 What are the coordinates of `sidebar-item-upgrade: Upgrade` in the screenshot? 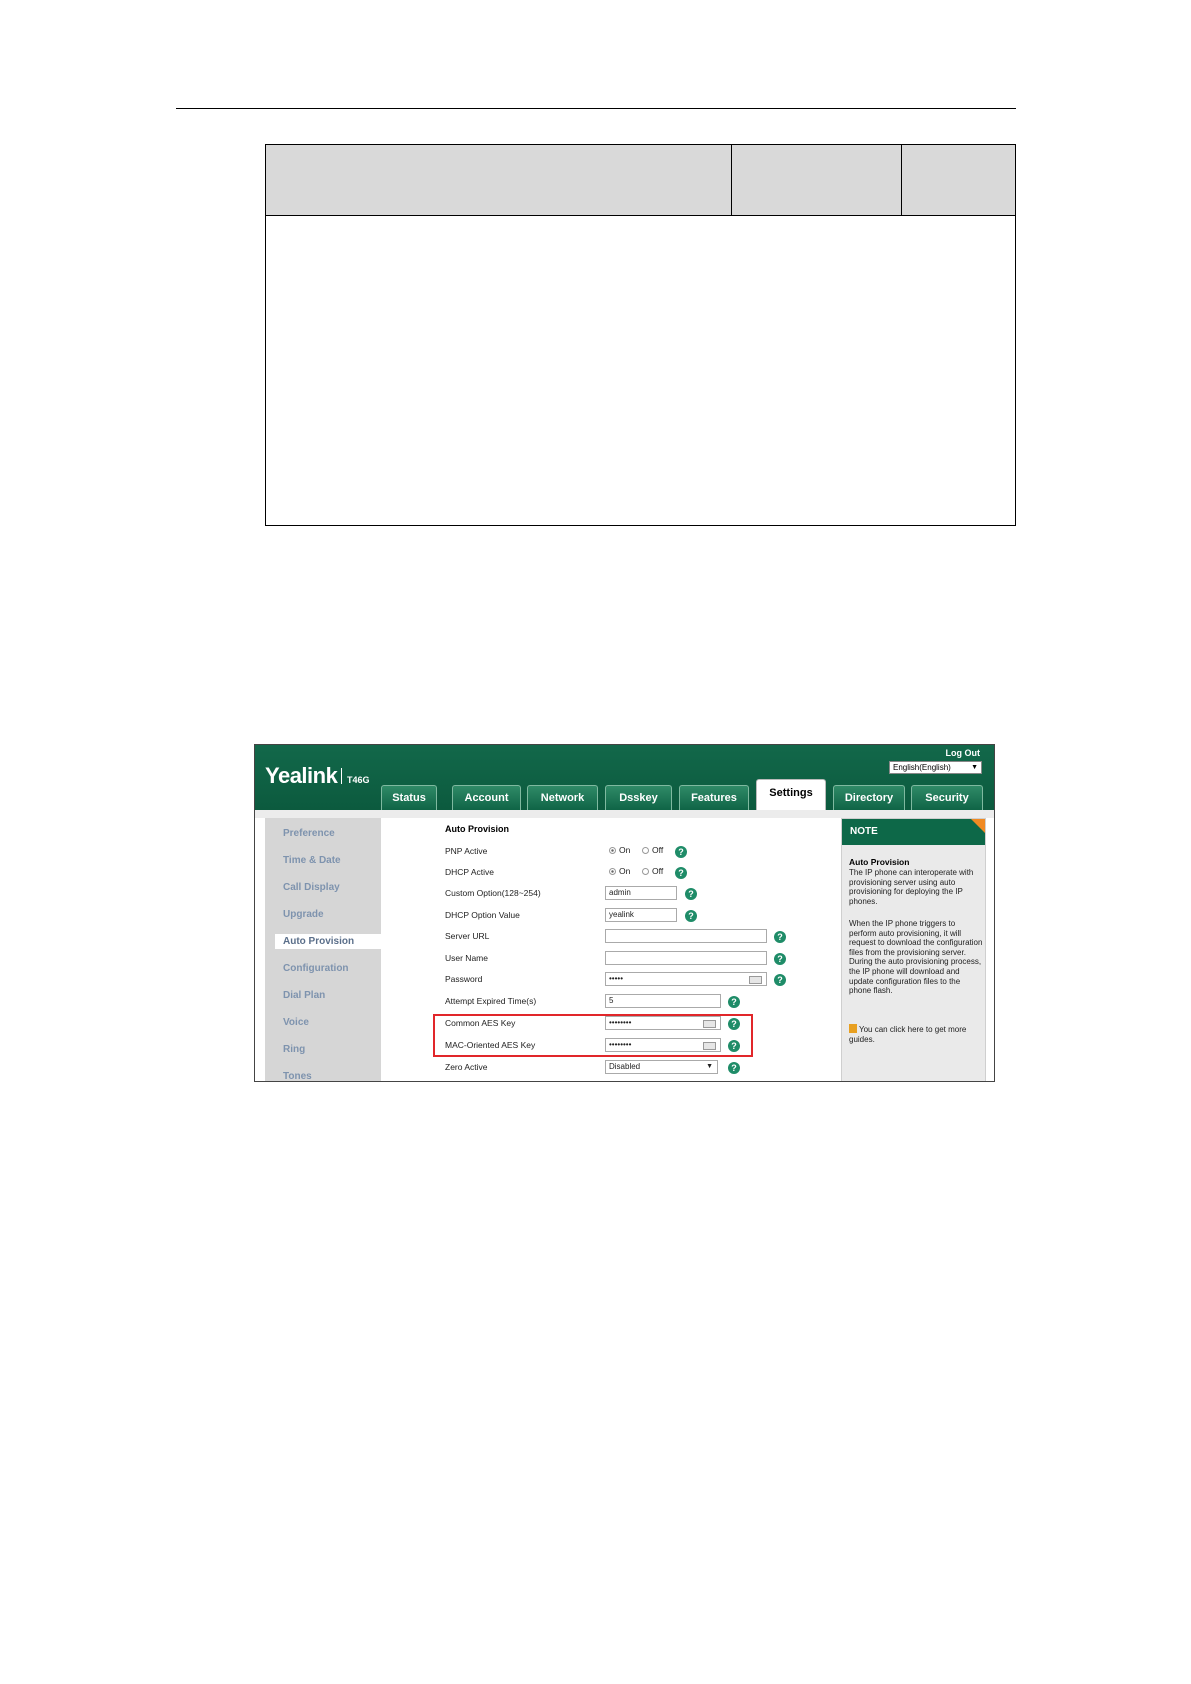 It's located at (303, 914).